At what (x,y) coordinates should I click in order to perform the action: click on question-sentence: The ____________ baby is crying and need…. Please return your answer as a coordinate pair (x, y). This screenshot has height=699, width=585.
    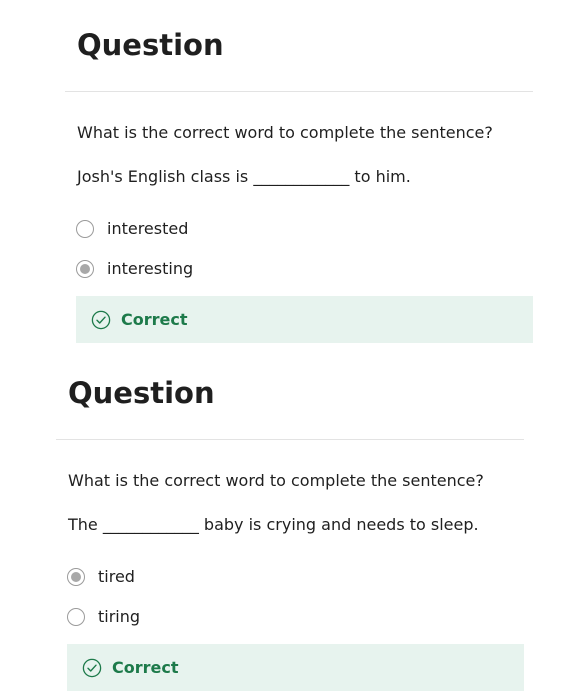
    Looking at the image, I should click on (273, 524).